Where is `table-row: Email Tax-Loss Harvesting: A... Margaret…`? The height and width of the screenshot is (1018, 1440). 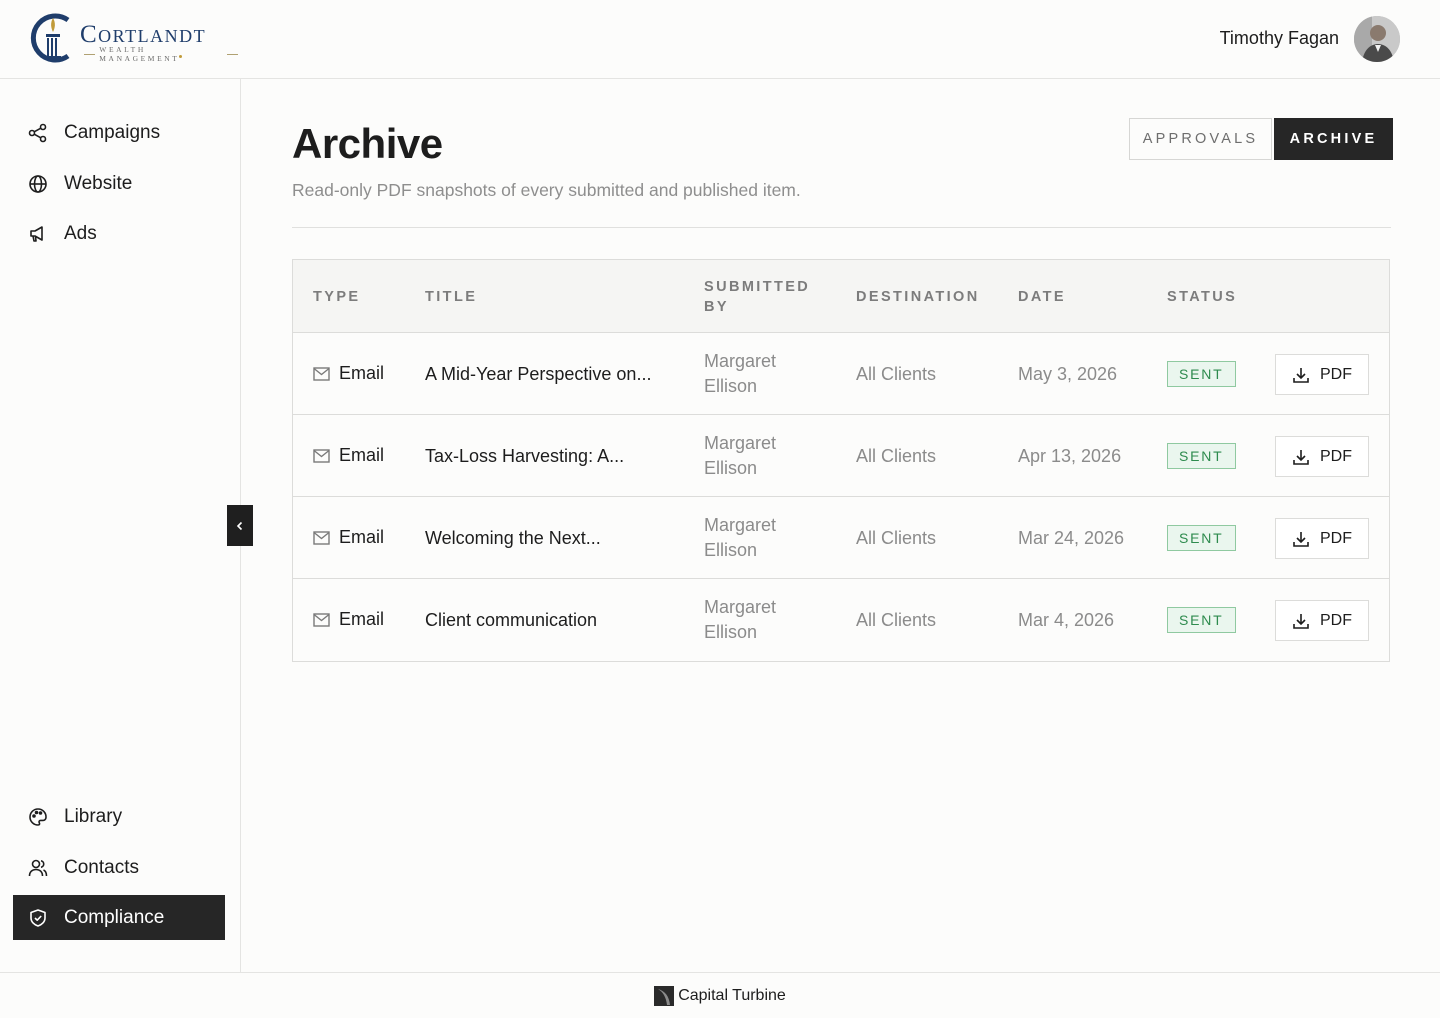 table-row: Email Tax-Loss Harvesting: A... Margaret… is located at coordinates (841, 456).